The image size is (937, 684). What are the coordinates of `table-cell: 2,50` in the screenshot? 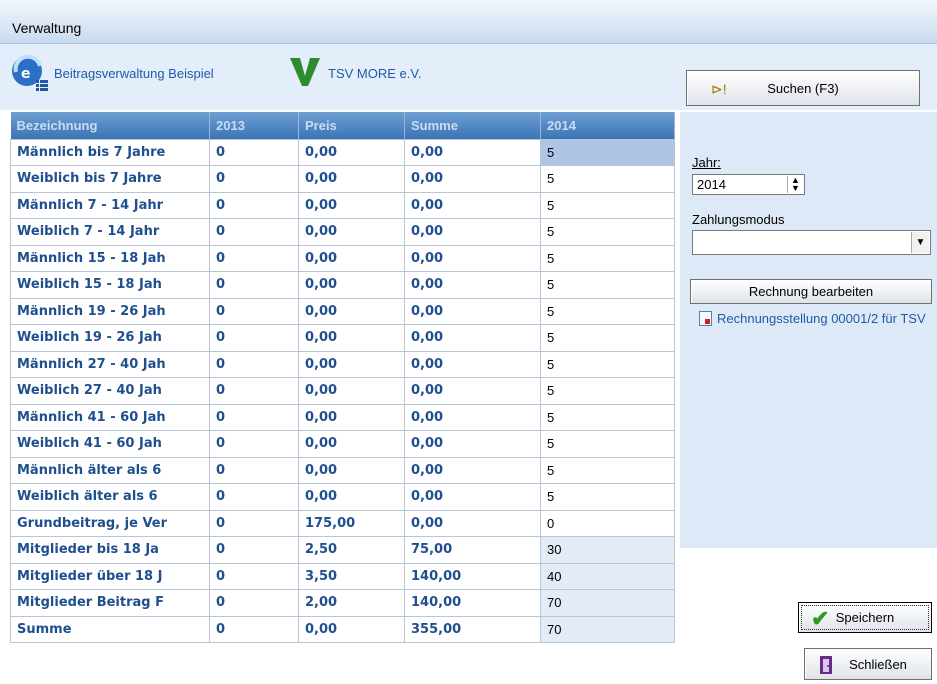 It's located at (351, 550).